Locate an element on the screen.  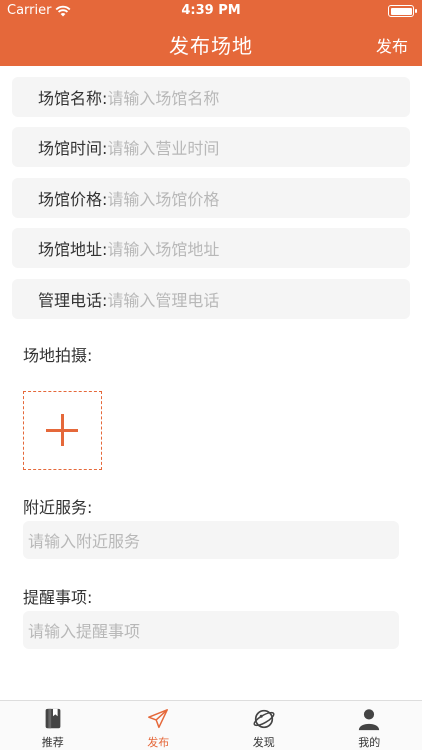
venue-name-field: 场馆名称: 请输入场馆名称 is located at coordinates (211, 97).